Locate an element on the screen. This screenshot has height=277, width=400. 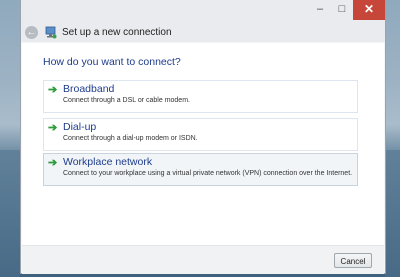
option-description: Connect through a dial-up modem or ISDN. is located at coordinates (130, 138).